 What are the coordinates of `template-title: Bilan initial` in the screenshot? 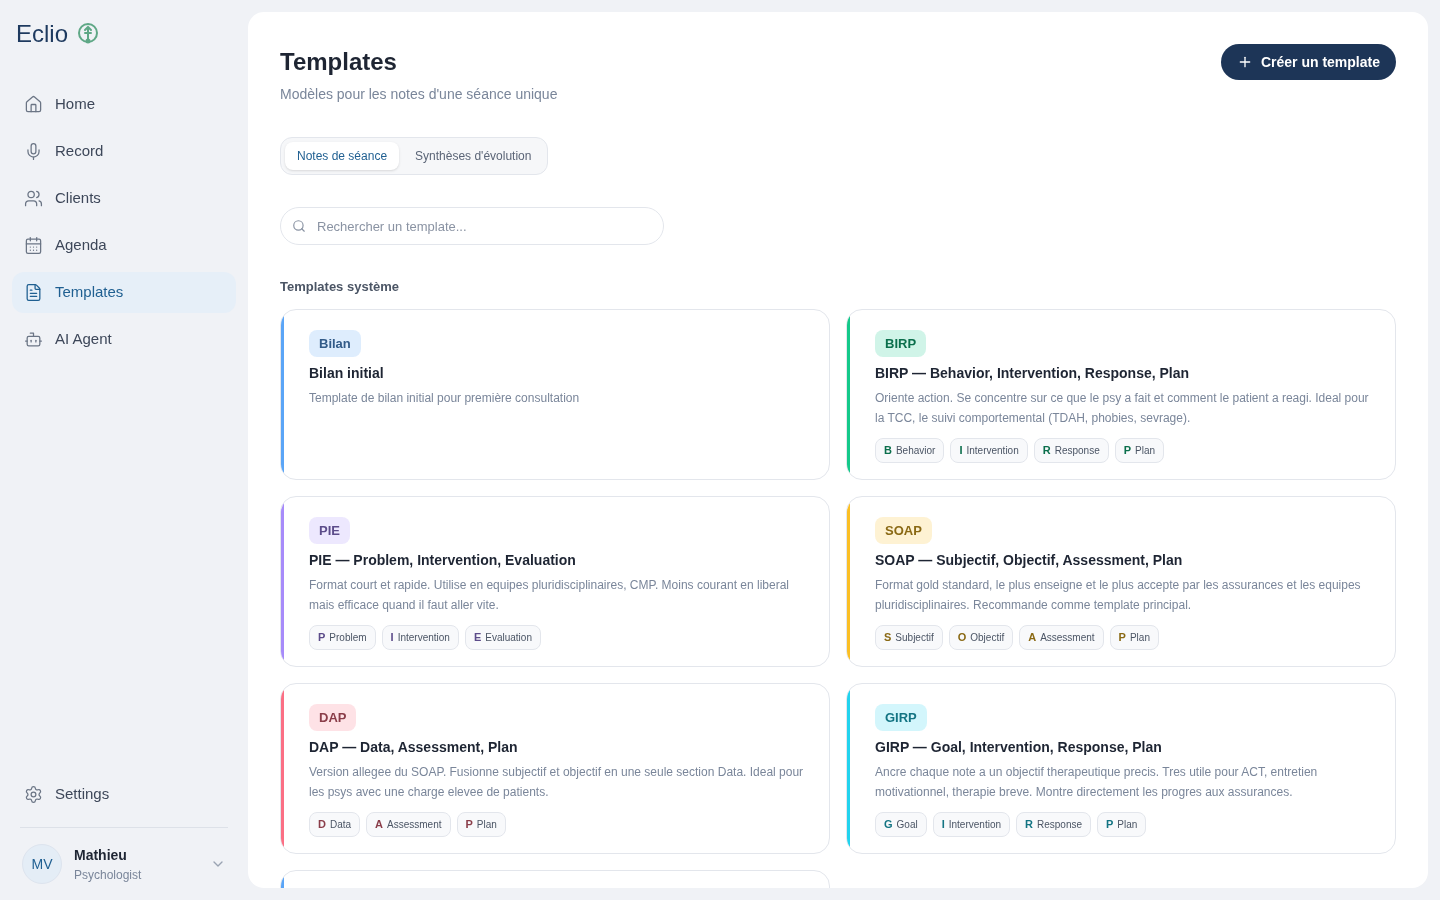 It's located at (347, 373).